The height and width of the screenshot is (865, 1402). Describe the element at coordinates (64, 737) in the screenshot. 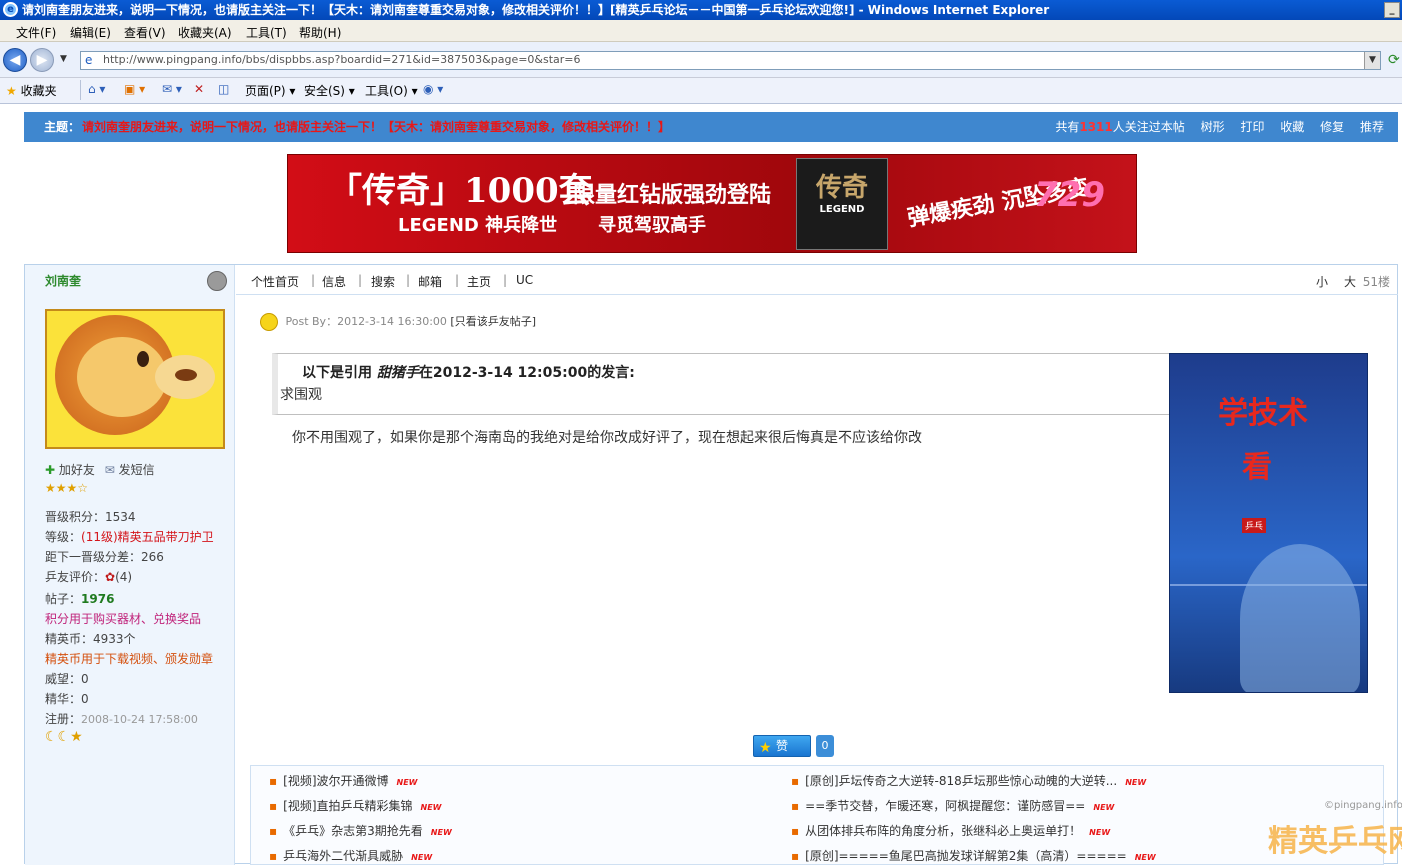

I see `moon-stars-icon: ☾☾★` at that location.